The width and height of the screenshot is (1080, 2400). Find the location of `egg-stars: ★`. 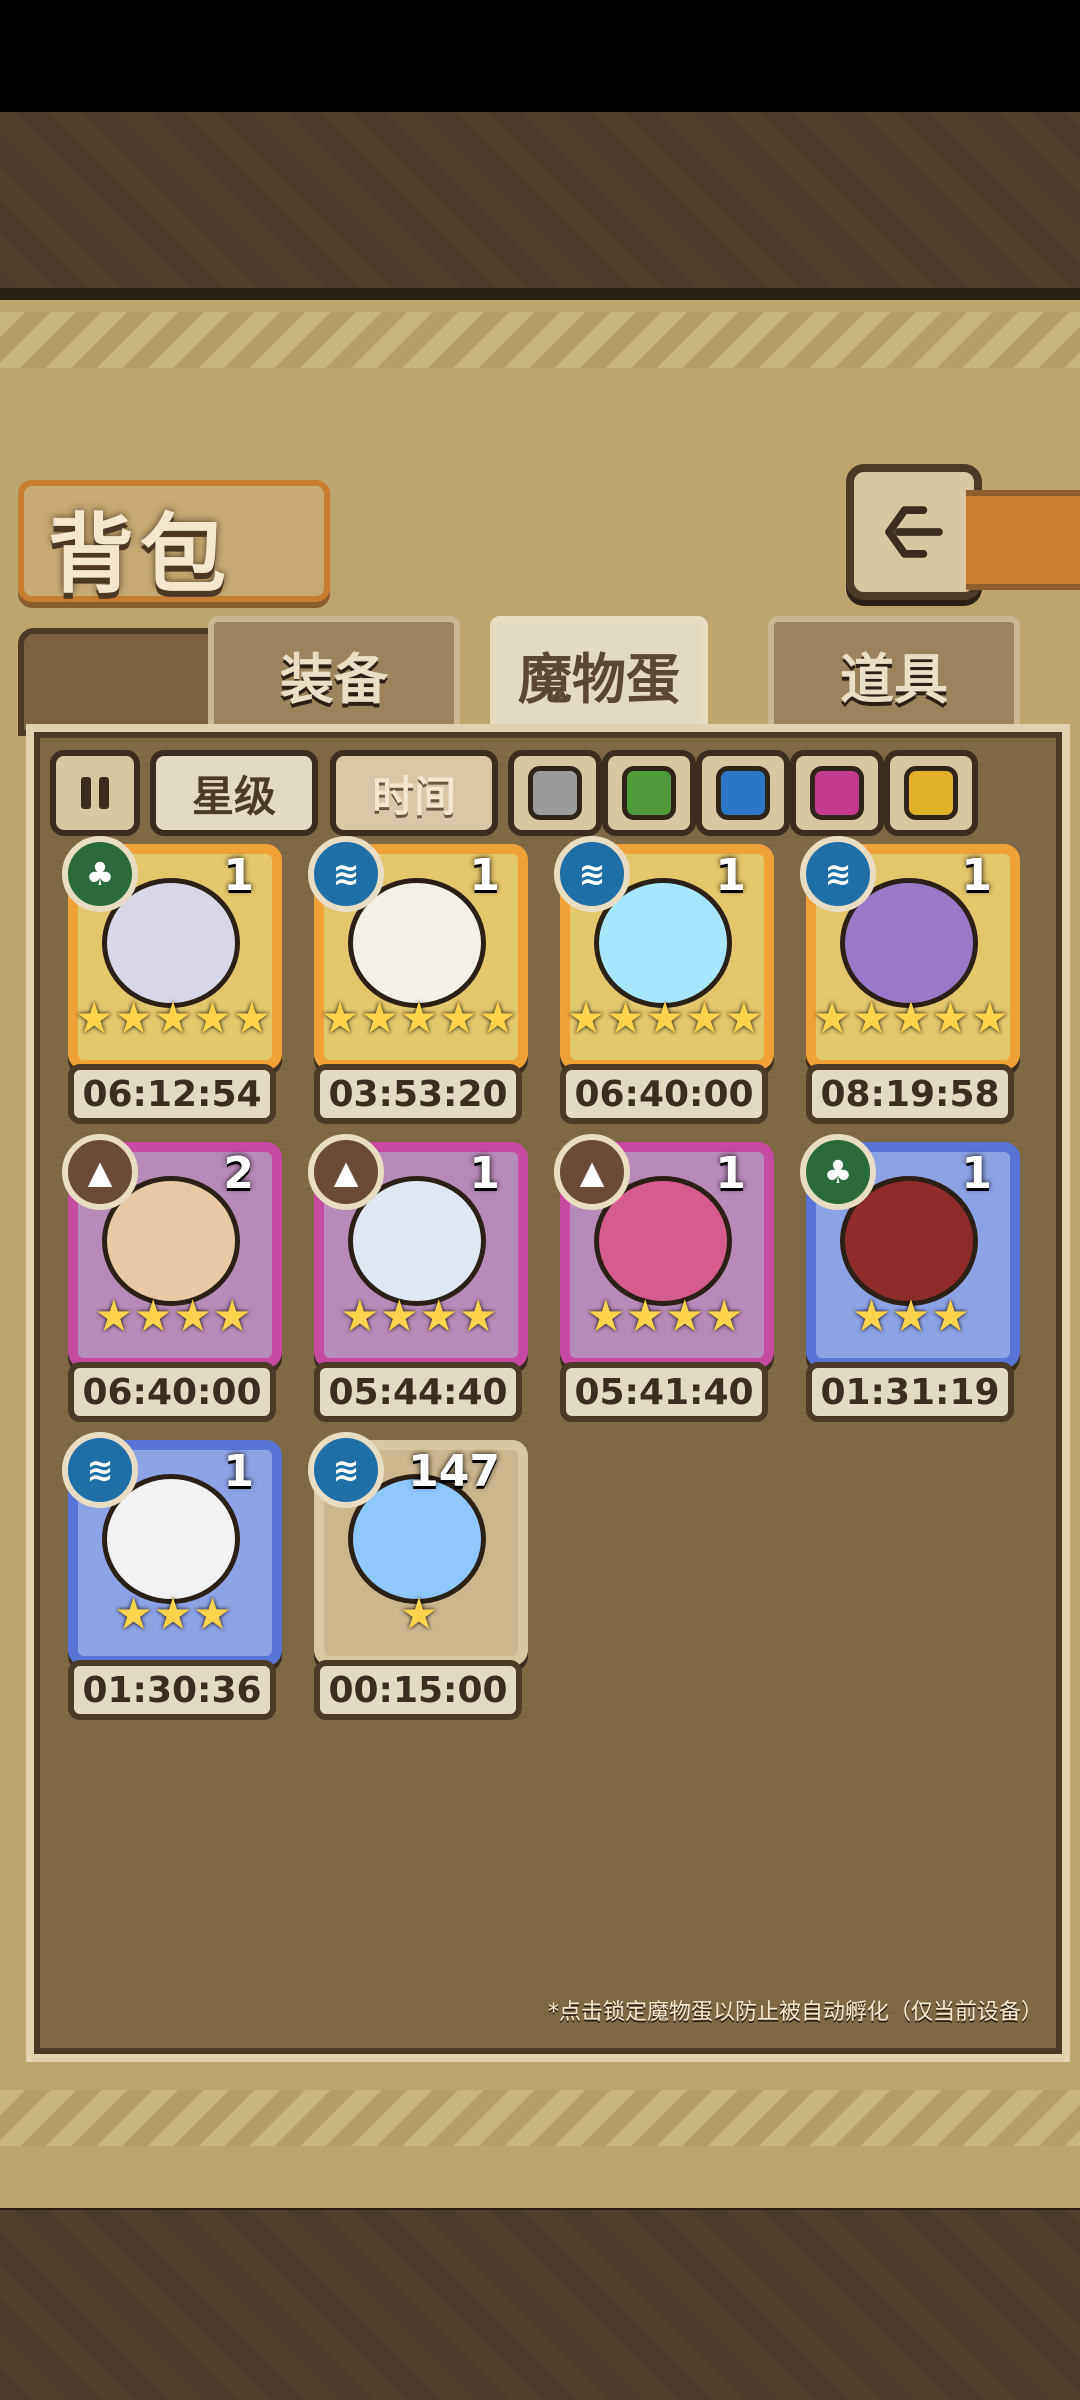

egg-stars: ★ is located at coordinates (419, 1614).